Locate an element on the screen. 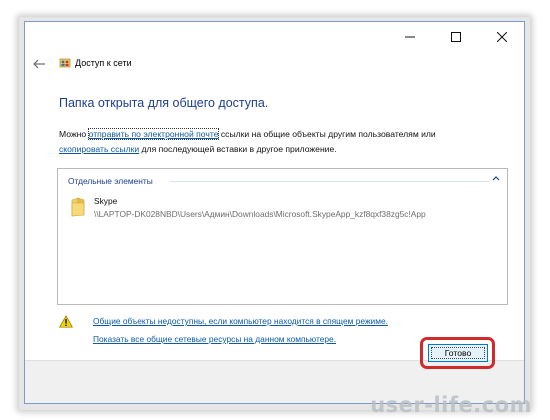  page-heading: Папка открыта для общего доступа. is located at coordinates (164, 103).